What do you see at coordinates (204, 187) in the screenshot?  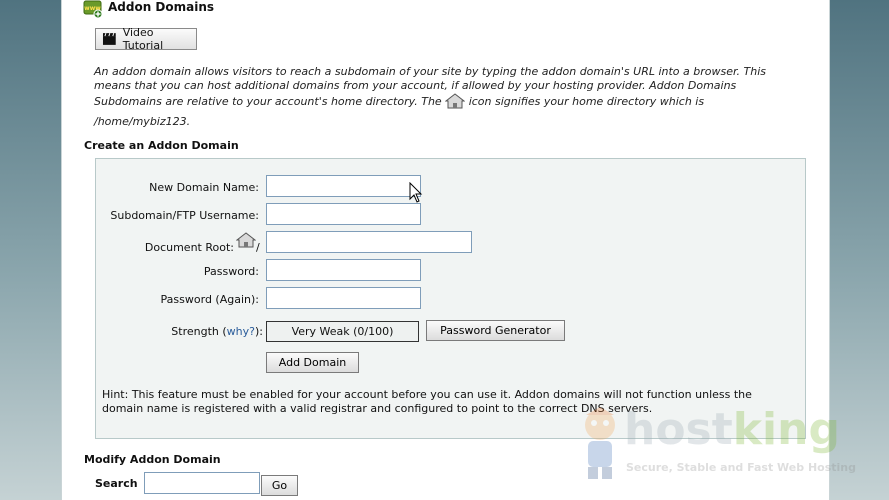 I see `new-domain-label: New Domain Name:` at bounding box center [204, 187].